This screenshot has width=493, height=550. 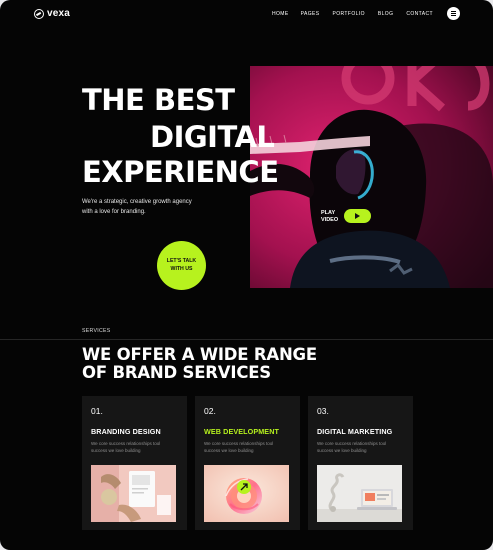 What do you see at coordinates (176, 373) in the screenshot?
I see `services-heading-line-2: OF BRAND SERVICES` at bounding box center [176, 373].